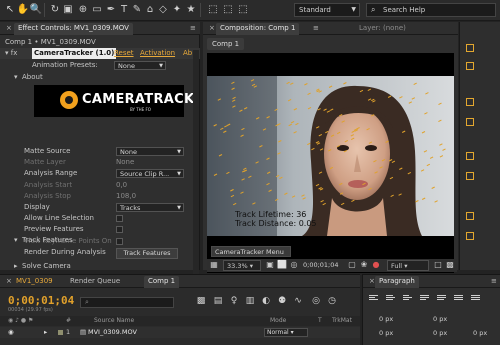  What do you see at coordinates (55, 10) in the screenshot?
I see `rotate-tool-icon: ↻` at bounding box center [55, 10].